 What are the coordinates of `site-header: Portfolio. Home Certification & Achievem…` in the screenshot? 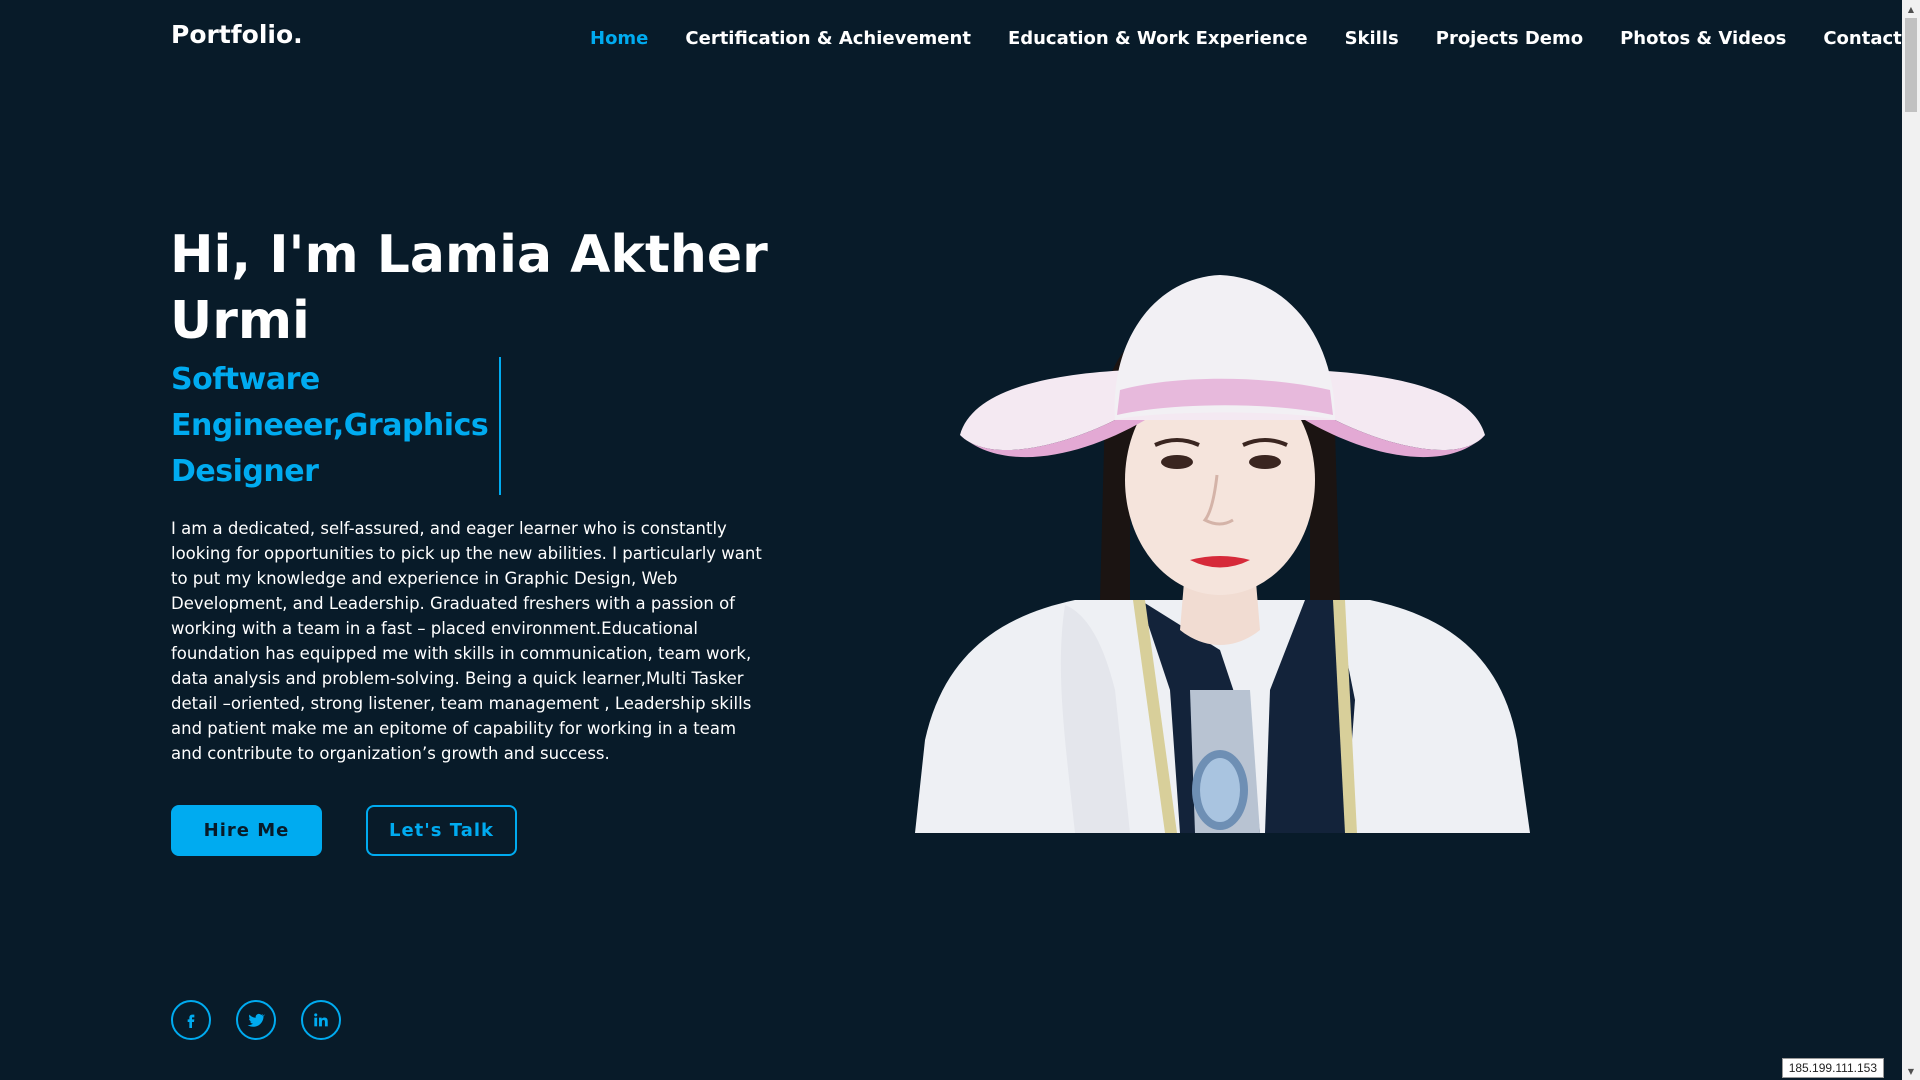 It's located at (951, 39).